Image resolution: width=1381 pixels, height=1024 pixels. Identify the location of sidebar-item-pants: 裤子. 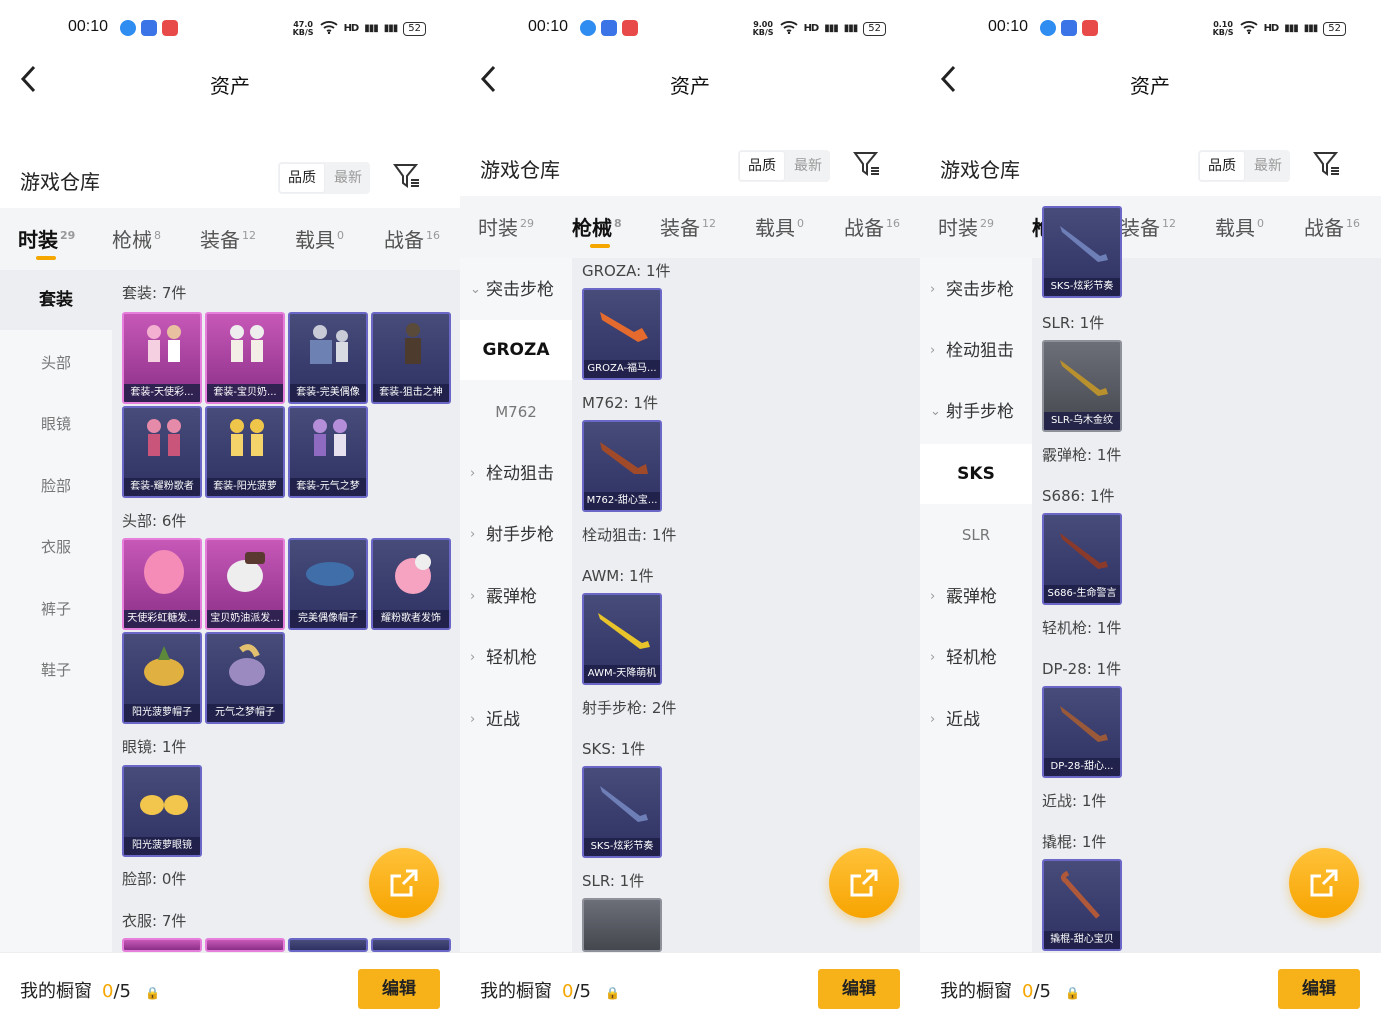
(56, 609).